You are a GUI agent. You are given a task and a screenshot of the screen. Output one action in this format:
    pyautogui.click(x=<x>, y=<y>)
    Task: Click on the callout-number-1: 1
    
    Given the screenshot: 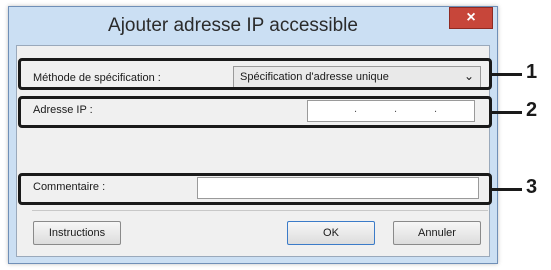 What is the action you would take?
    pyautogui.click(x=532, y=72)
    